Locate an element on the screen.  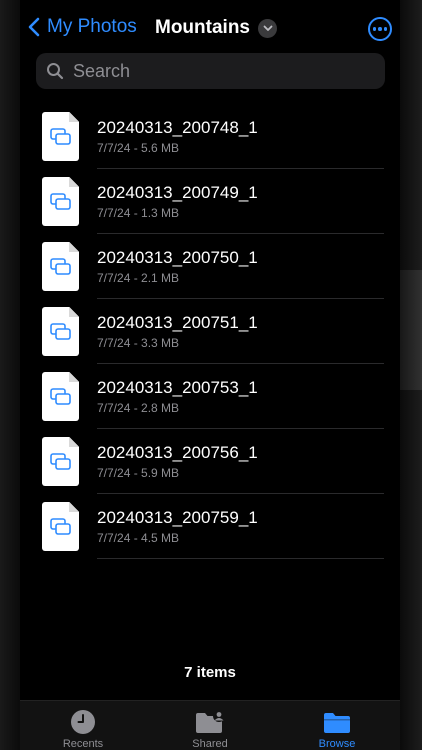
file-row: 20240313_200749_1 7/7/24 - 1.3 MB is located at coordinates (210, 201).